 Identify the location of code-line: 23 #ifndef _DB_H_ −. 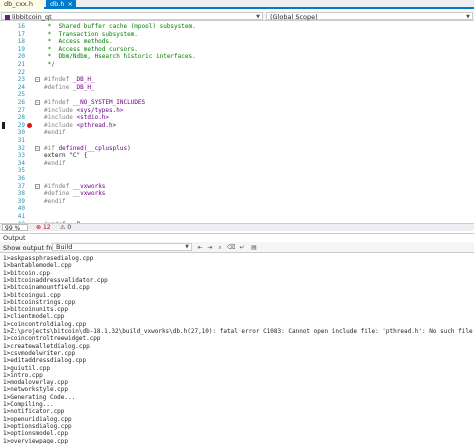
(237, 80).